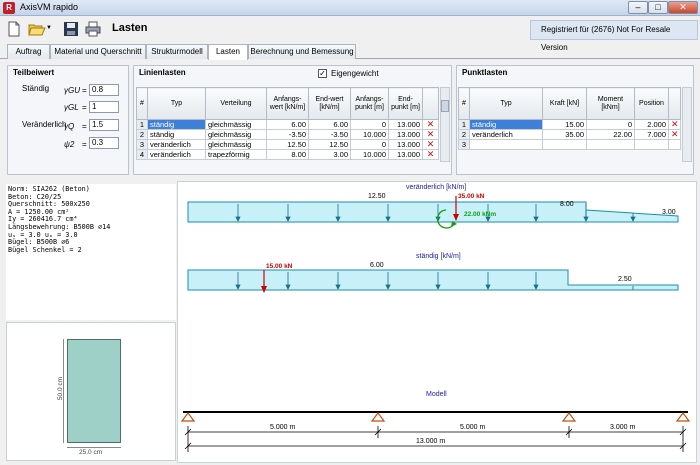 The width and height of the screenshot is (700, 465). What do you see at coordinates (71, 29) in the screenshot?
I see `save-icon` at bounding box center [71, 29].